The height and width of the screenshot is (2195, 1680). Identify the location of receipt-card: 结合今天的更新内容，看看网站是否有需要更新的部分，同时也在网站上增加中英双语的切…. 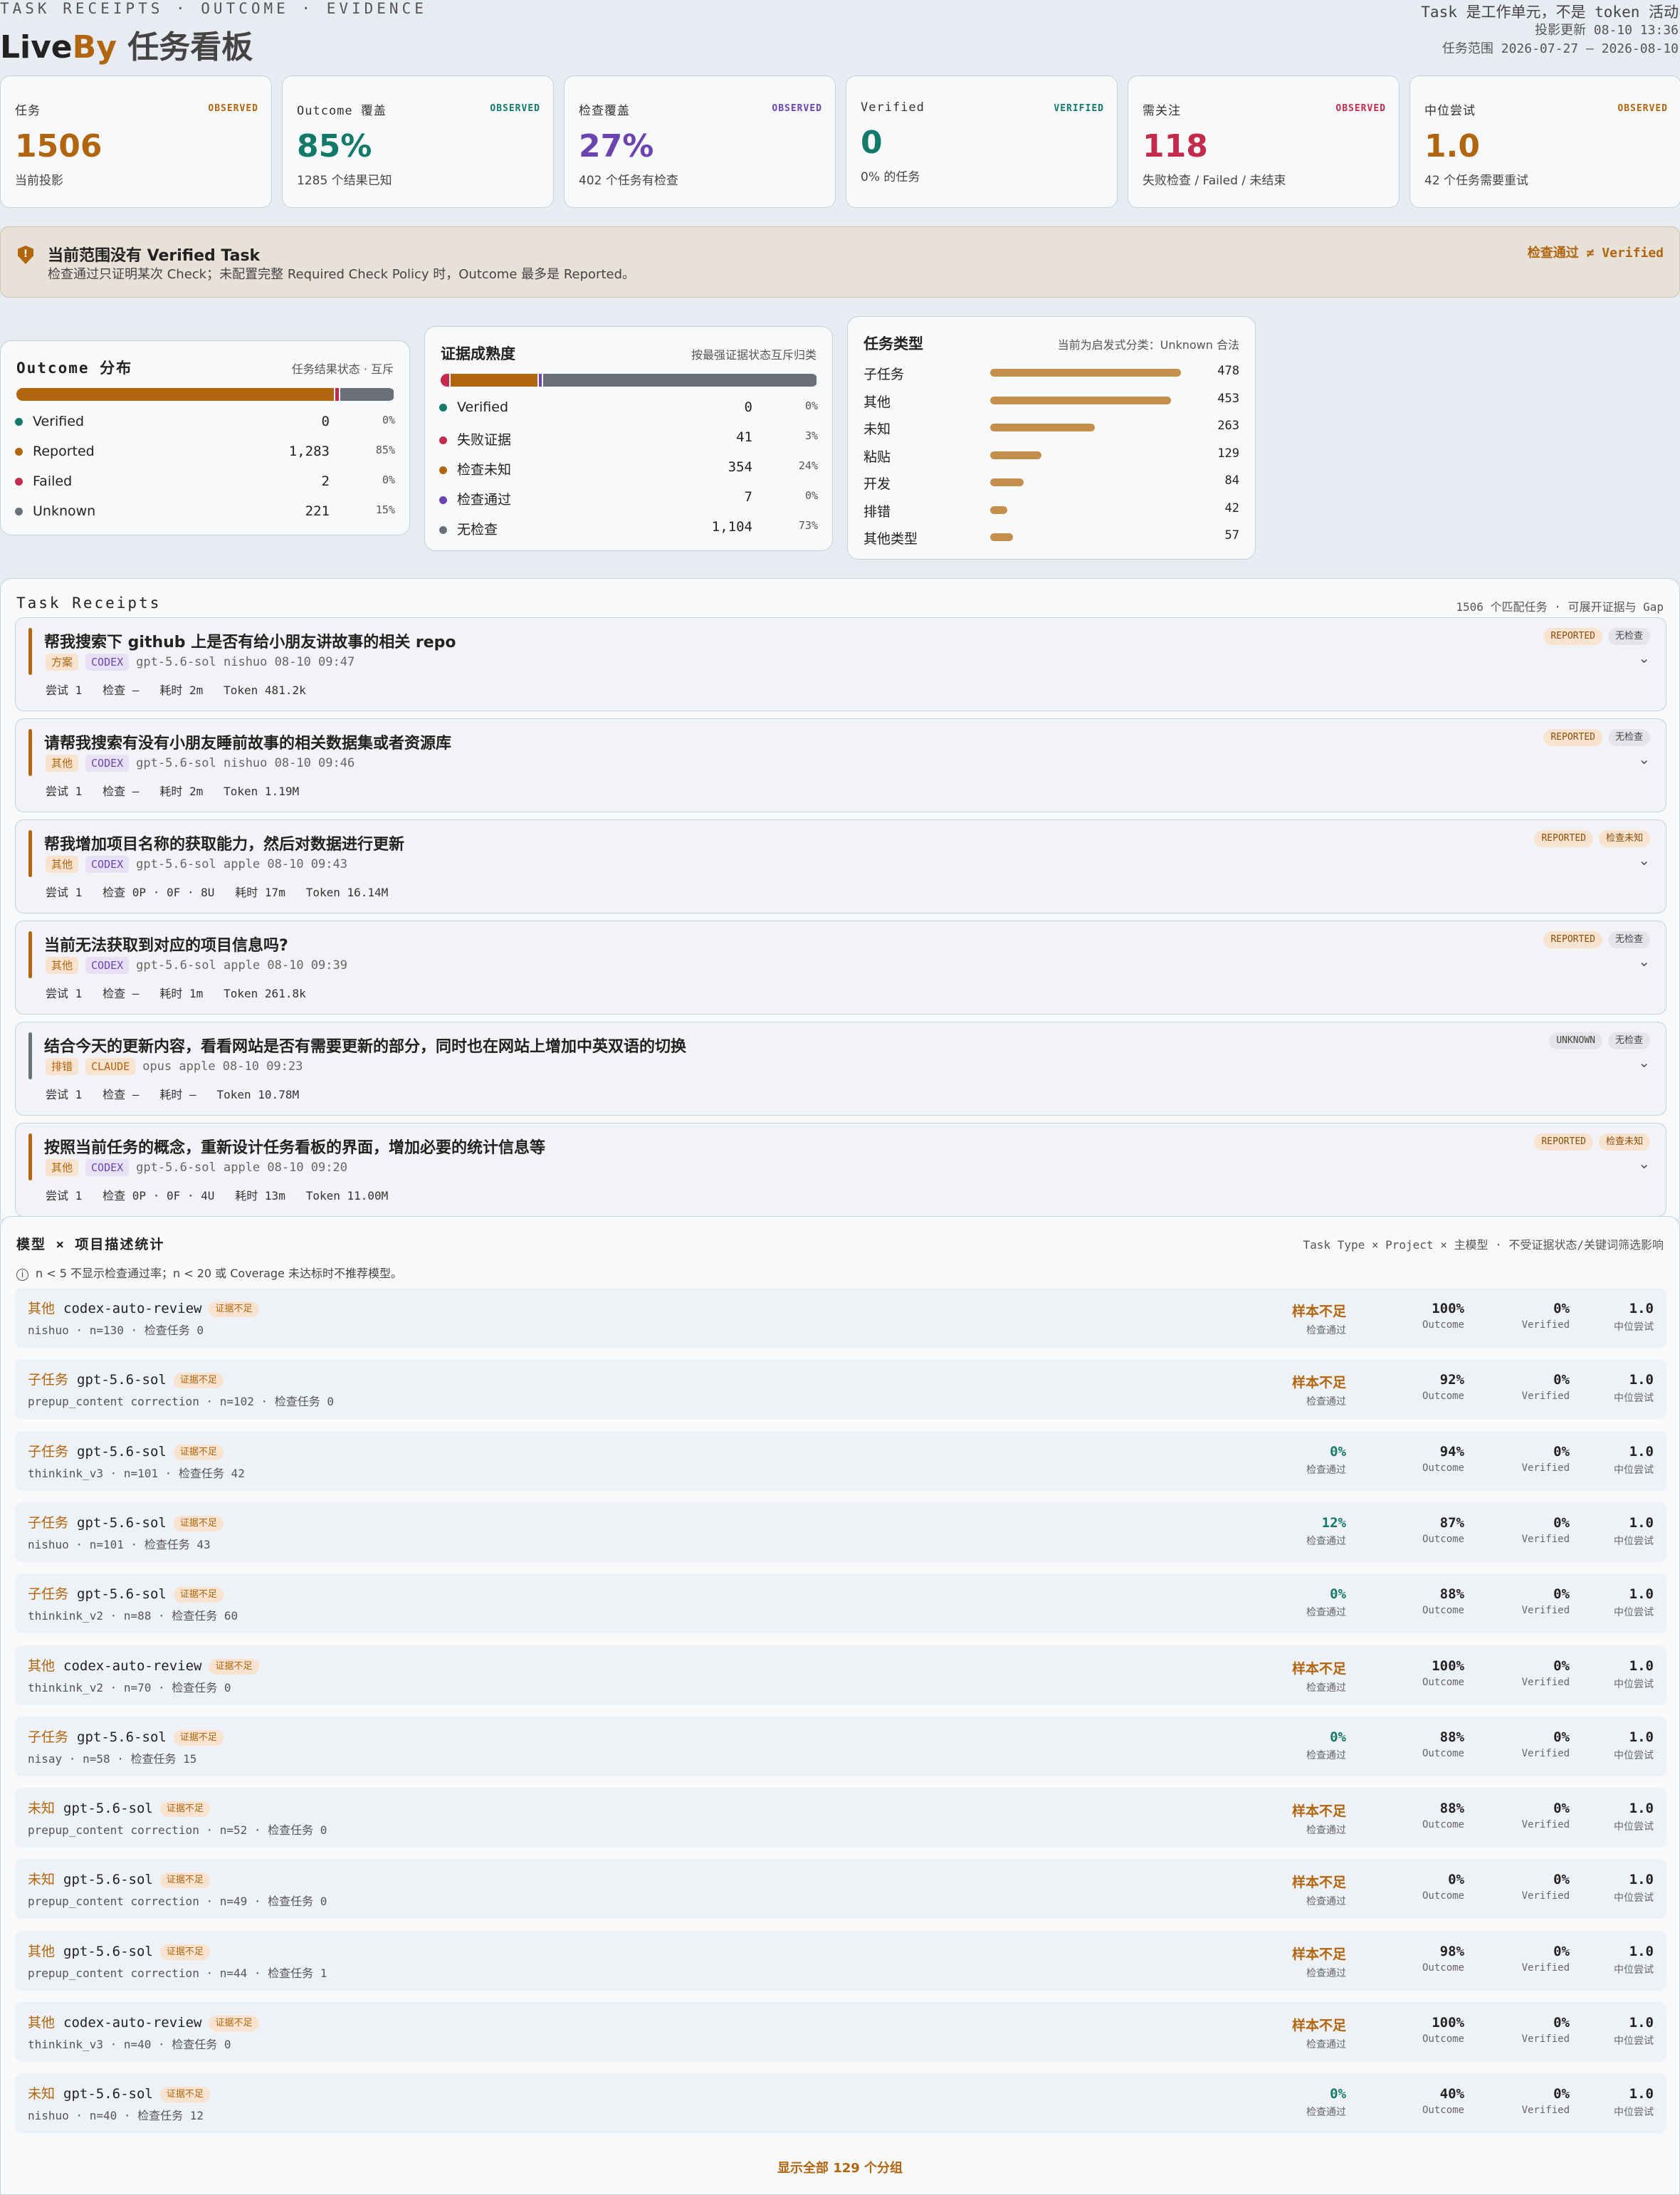
(840, 1069).